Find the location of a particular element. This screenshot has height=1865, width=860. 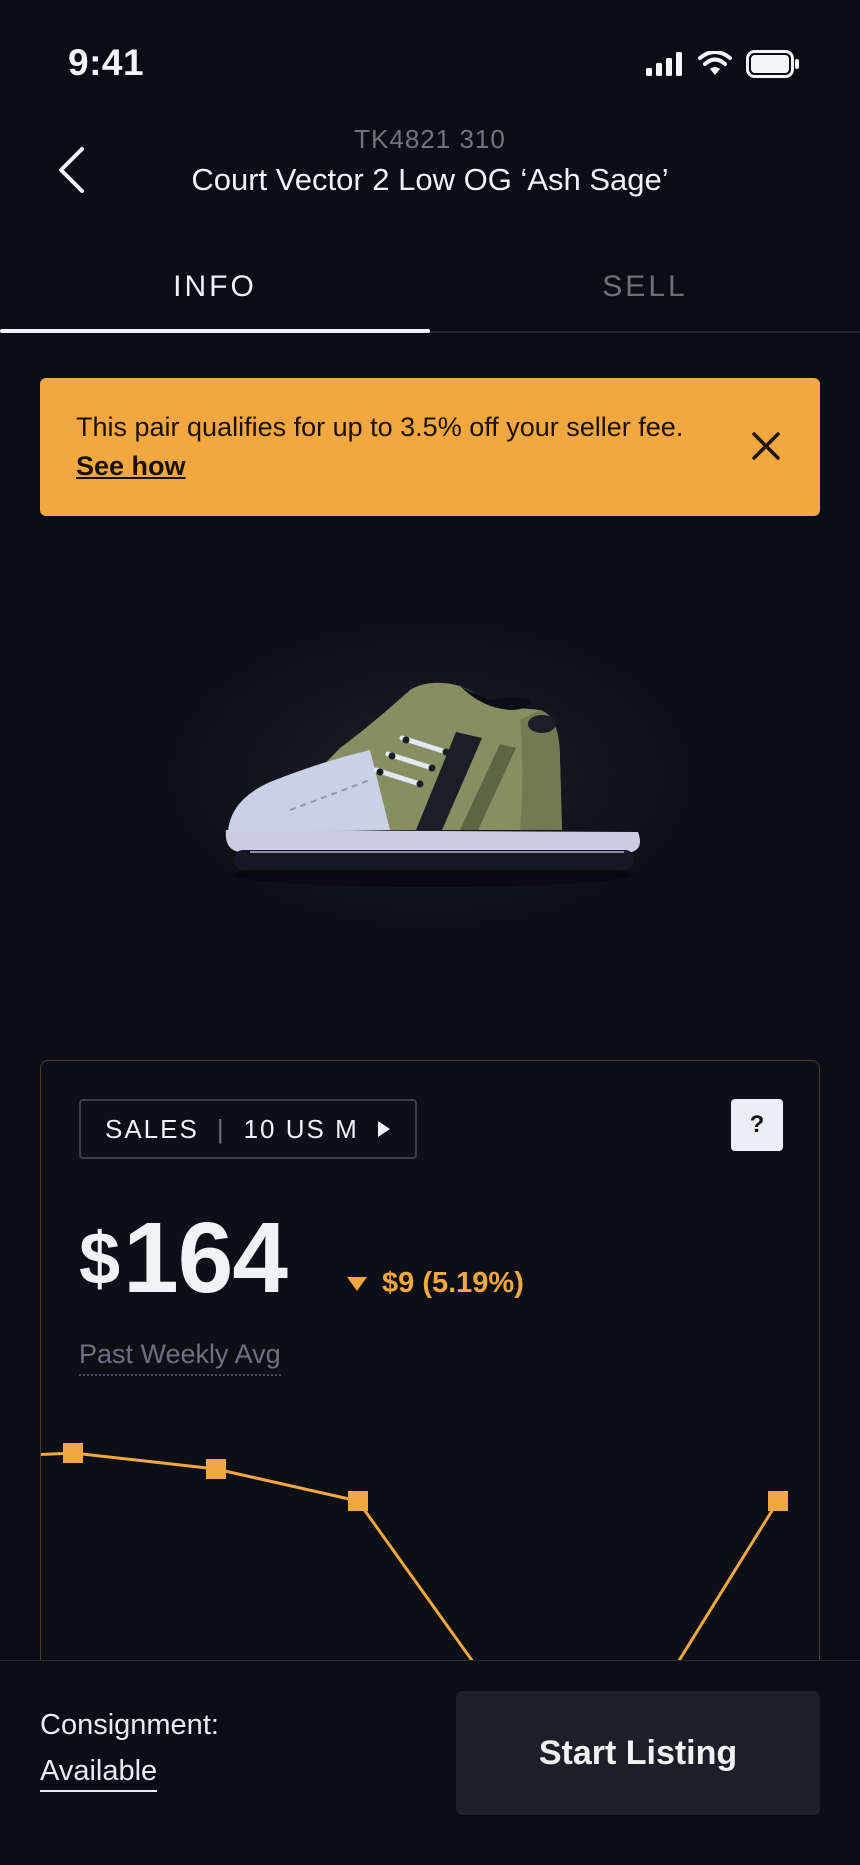

close-icon is located at coordinates (766, 446).